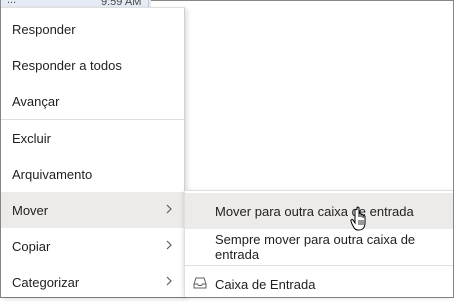 The width and height of the screenshot is (454, 302). What do you see at coordinates (200, 283) in the screenshot?
I see `inbox-icon` at bounding box center [200, 283].